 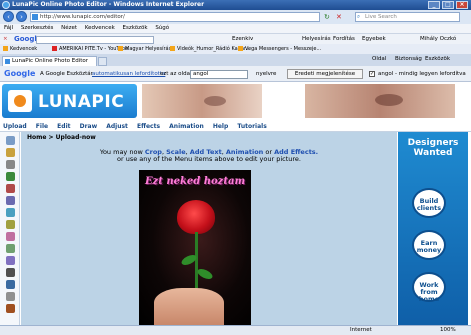 What do you see at coordinates (361, 330) in the screenshot?
I see `security-zone: Internet` at bounding box center [361, 330].